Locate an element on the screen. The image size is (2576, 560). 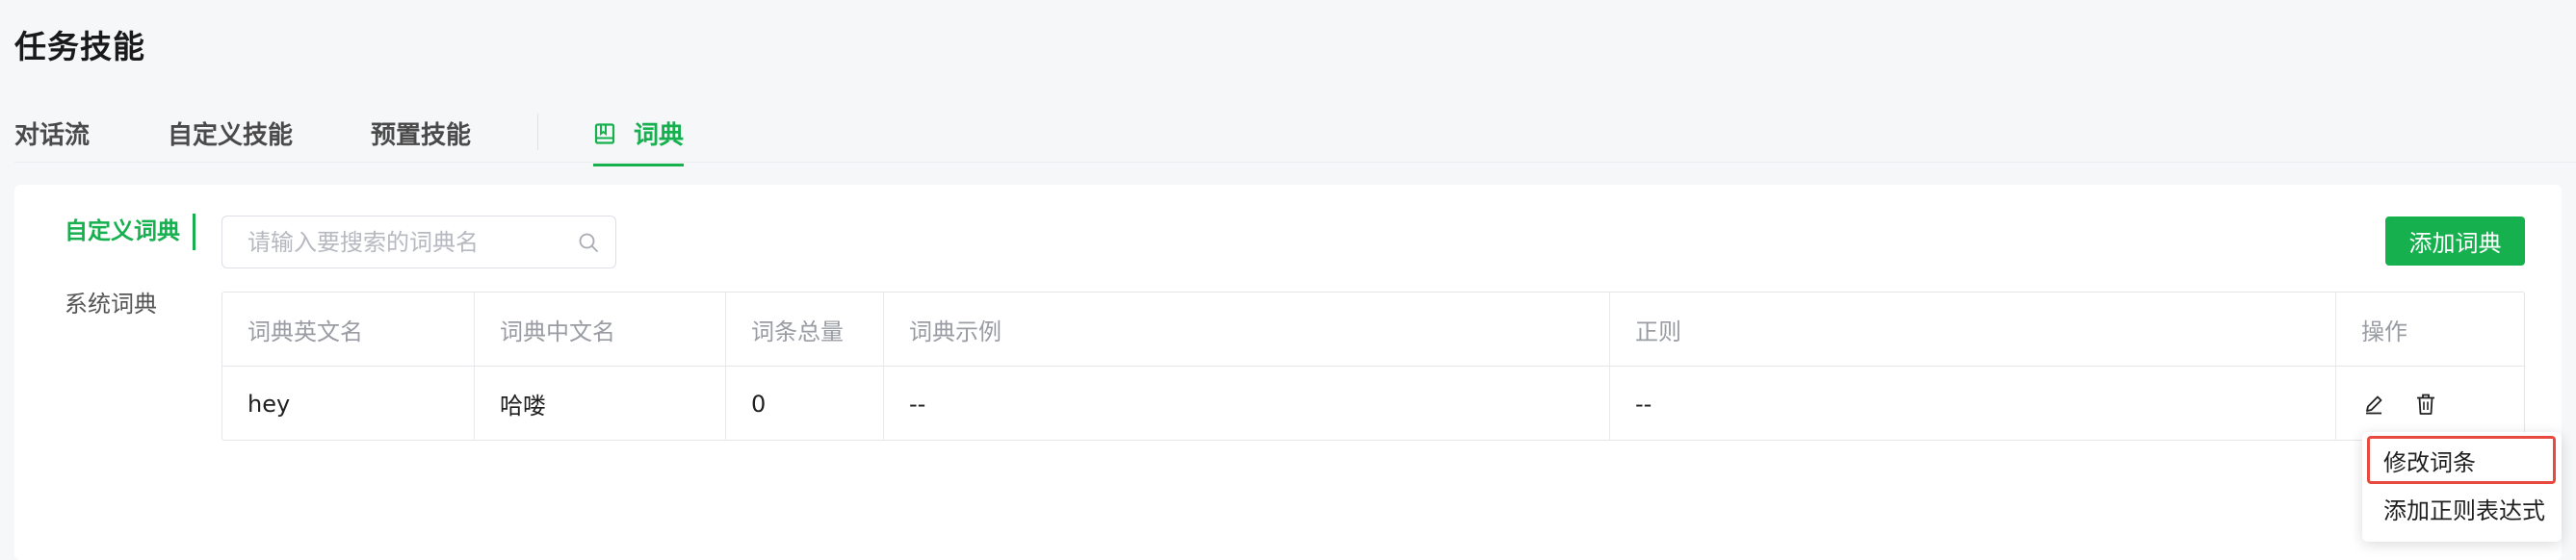
tab-dictionary: 词典 is located at coordinates (639, 140).